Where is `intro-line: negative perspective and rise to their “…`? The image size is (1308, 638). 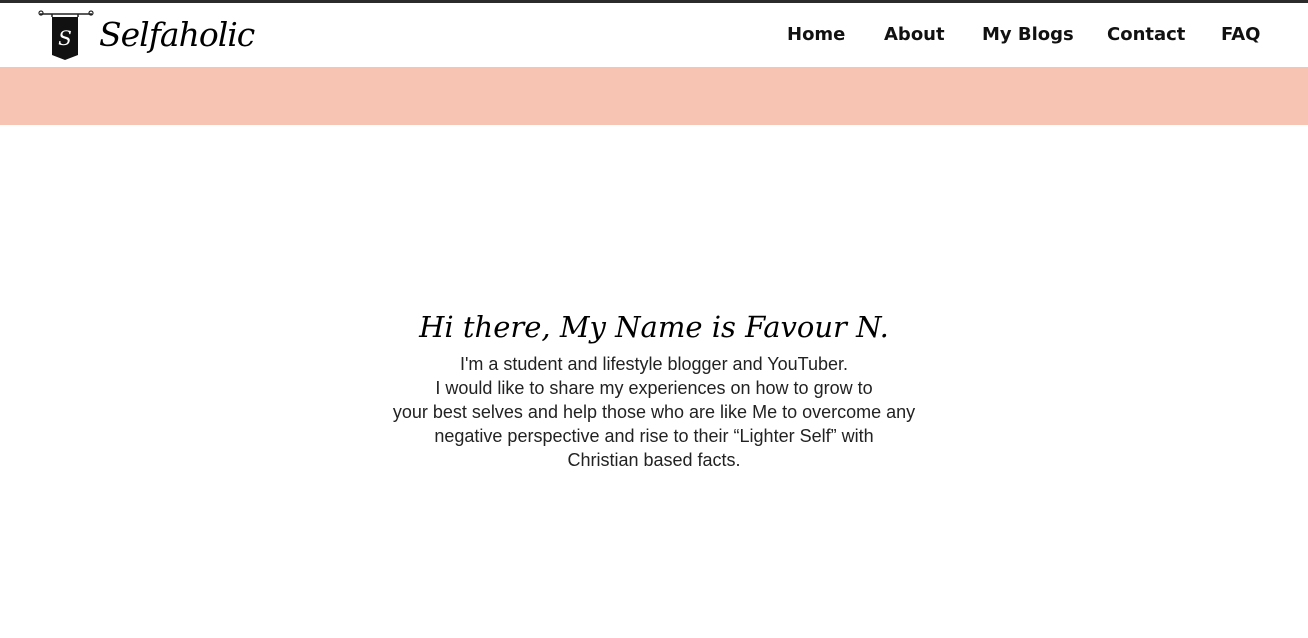 intro-line: negative perspective and rise to their “… is located at coordinates (654, 436).